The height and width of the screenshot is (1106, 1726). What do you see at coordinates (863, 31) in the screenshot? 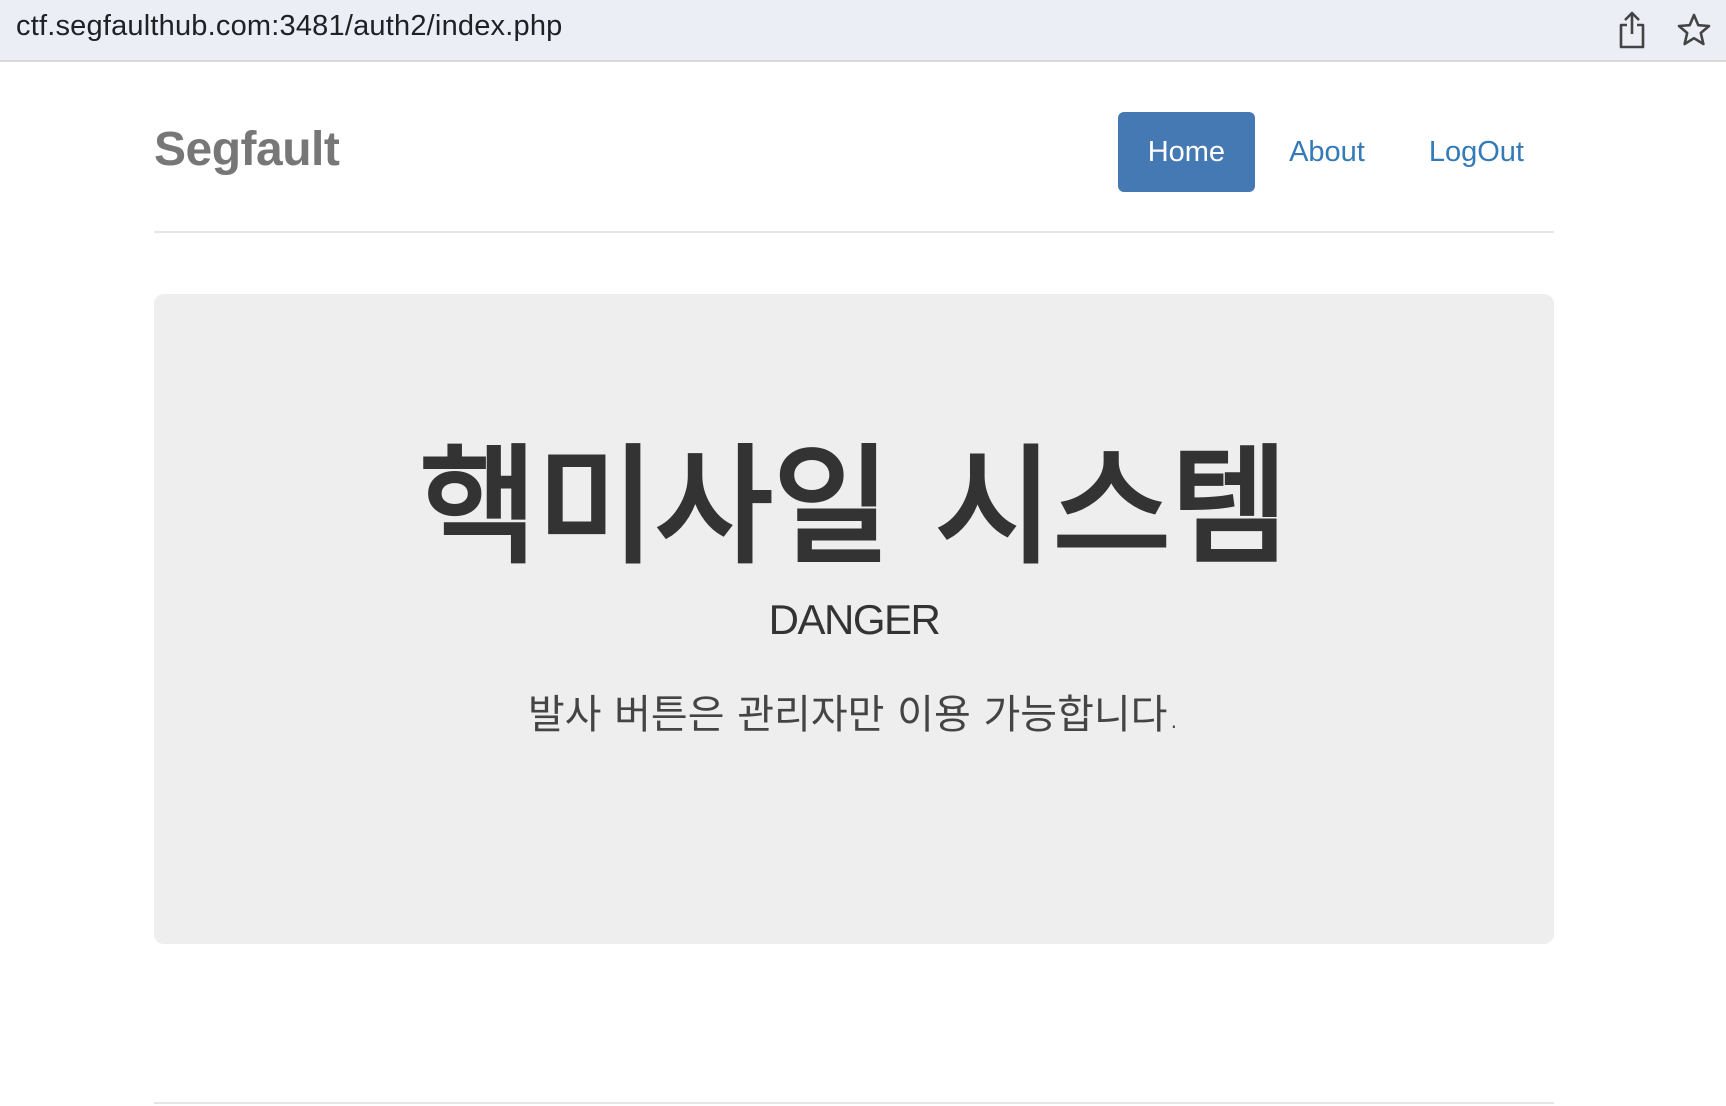
I see `browser-address-bar: ctf.segfaulthub.com:3481/auth2/index.php` at bounding box center [863, 31].